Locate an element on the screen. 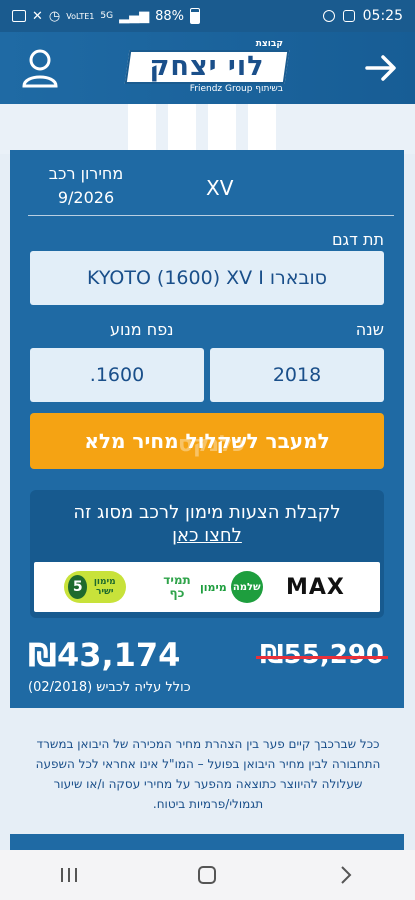 Image resolution: width=415 pixels, height=900 pixels. levi-itzhak-logo: לוי יצחק קבוצת בשיתוף Friendz Group is located at coordinates (207, 68).